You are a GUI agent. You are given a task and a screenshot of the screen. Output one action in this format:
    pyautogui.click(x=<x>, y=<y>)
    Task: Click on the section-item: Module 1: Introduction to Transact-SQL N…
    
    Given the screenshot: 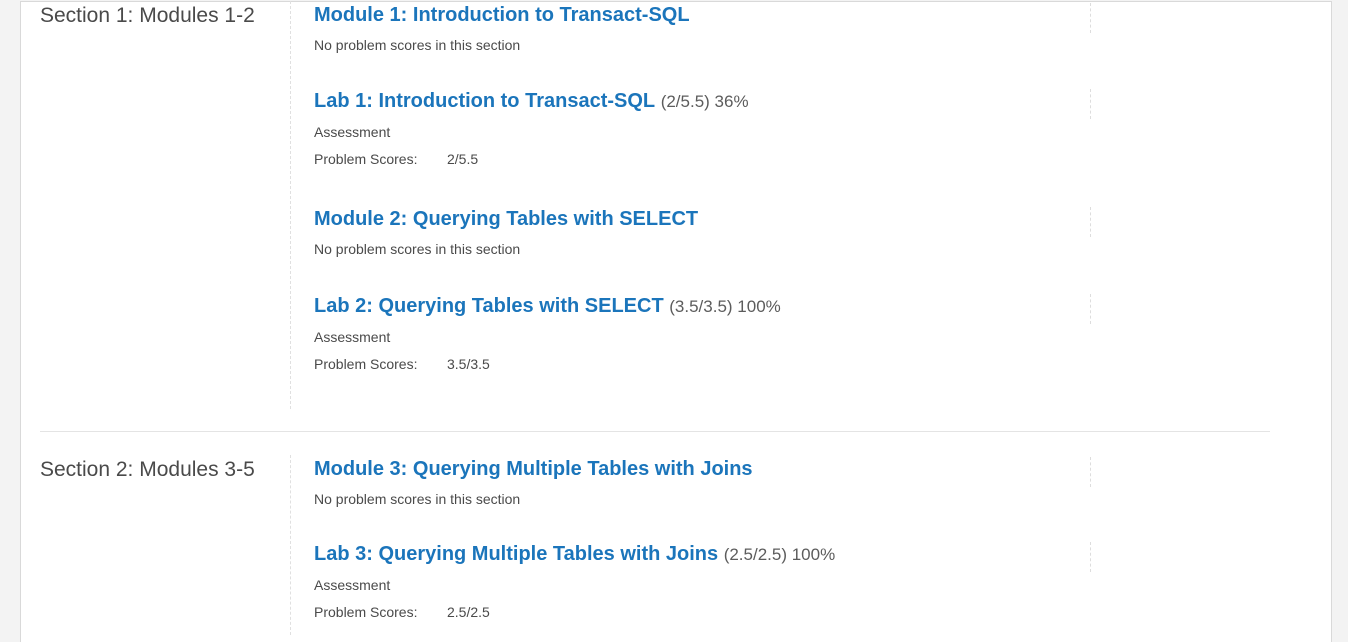 What is the action you would take?
    pyautogui.click(x=691, y=28)
    